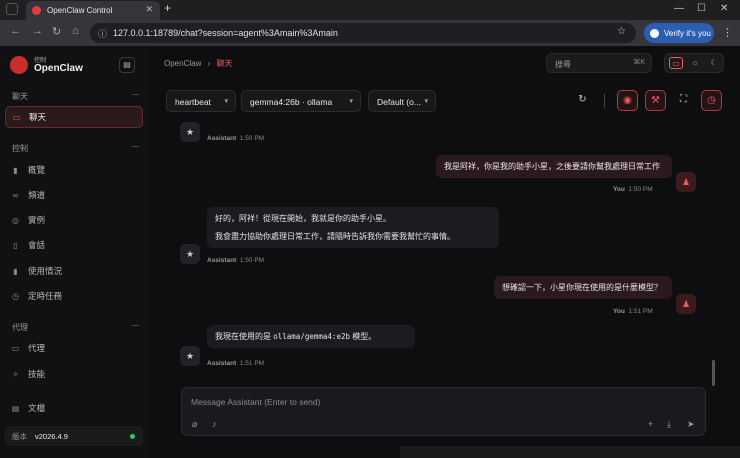 The image size is (740, 458). Describe the element at coordinates (127, 65) in the screenshot. I see `collapse-sidebar-icon: ▤` at that location.